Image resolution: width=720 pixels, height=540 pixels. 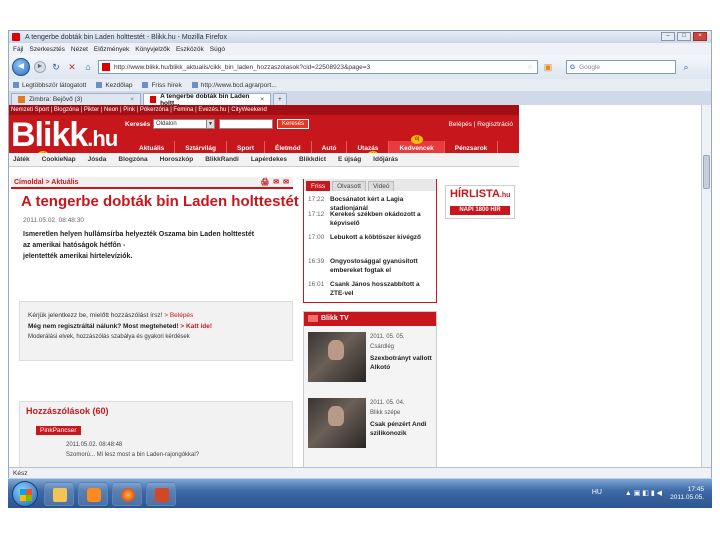 What do you see at coordinates (40, 67) in the screenshot?
I see `forward-button: ►` at bounding box center [40, 67].